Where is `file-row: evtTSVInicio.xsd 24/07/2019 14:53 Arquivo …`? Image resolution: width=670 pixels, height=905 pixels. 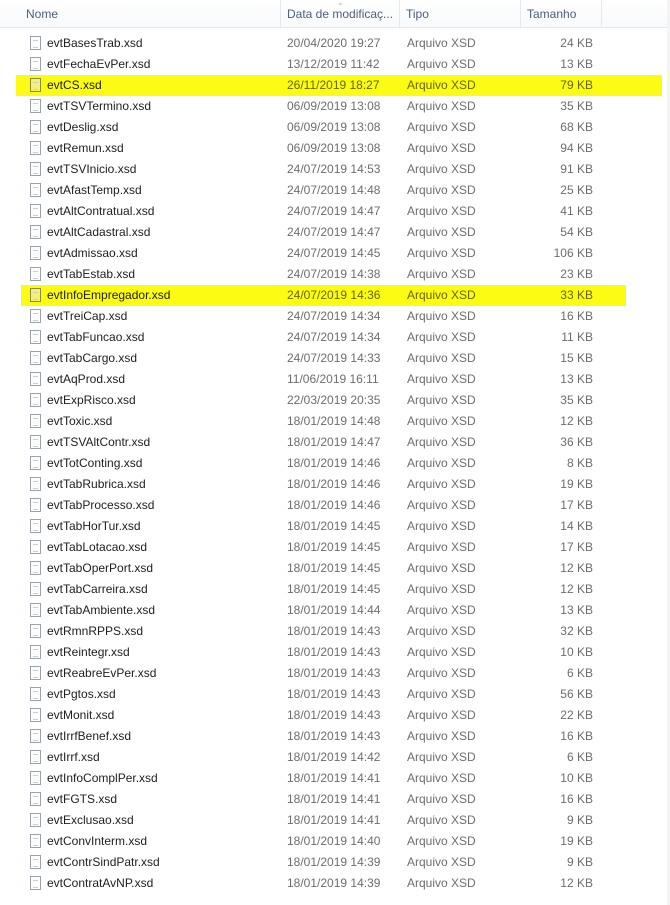
file-row: evtTSVInicio.xsd 24/07/2019 14:53 Arquivo … is located at coordinates (335, 169).